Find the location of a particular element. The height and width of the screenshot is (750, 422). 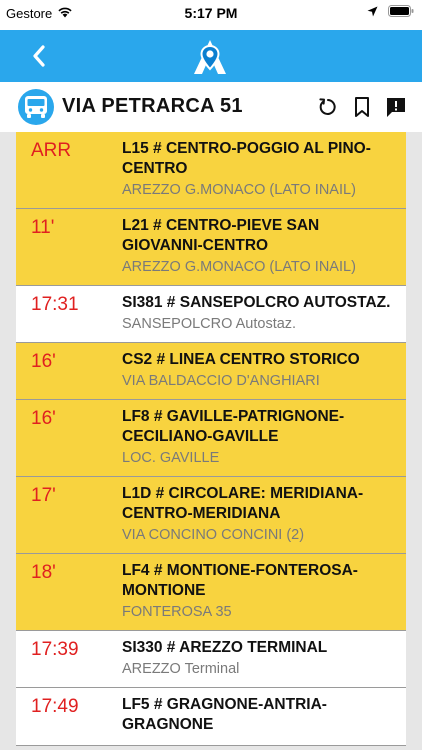

app-logo-icon is located at coordinates (210, 58).